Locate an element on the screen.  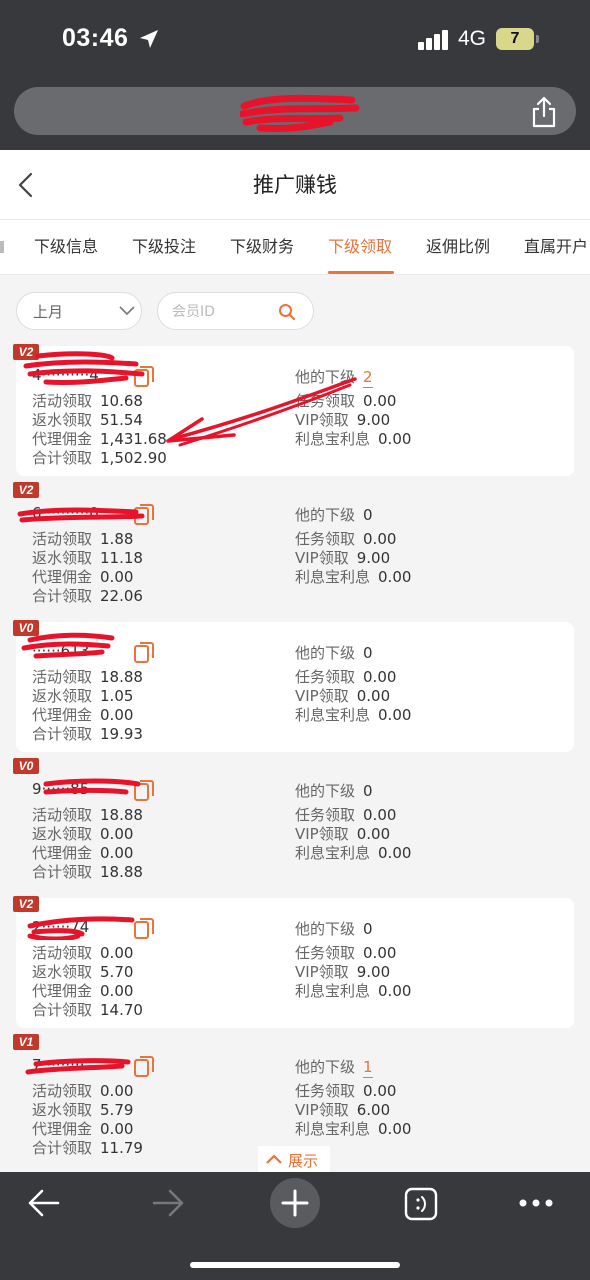
rebate-claim-row: 返水领取 5.70 is located at coordinates (83, 972).